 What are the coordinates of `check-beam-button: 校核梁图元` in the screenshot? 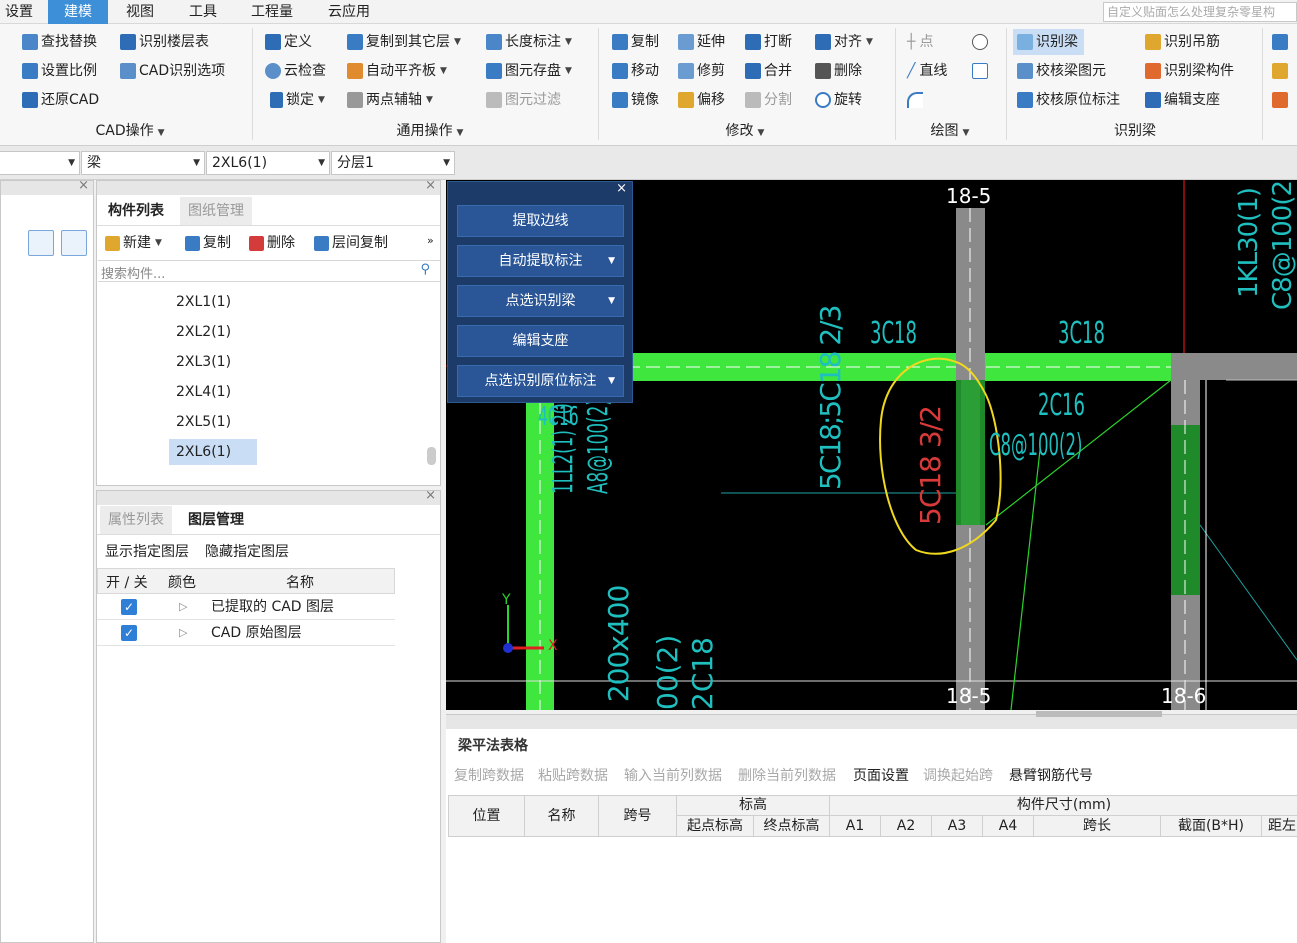 It's located at (1061, 71).